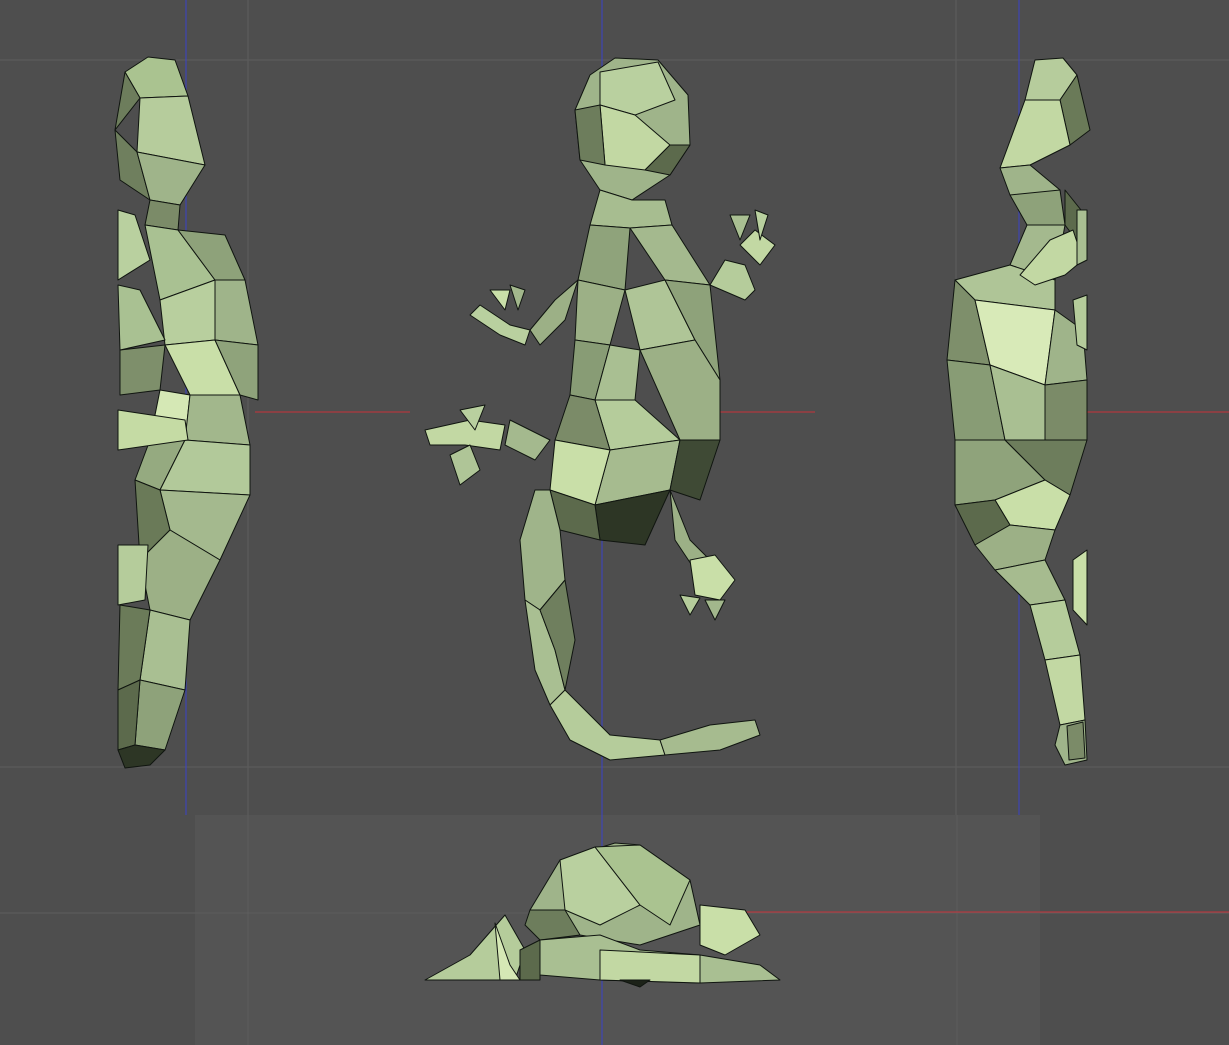  Describe the element at coordinates (1134, 930) in the screenshot. I see `bottom-right-panel` at that location.